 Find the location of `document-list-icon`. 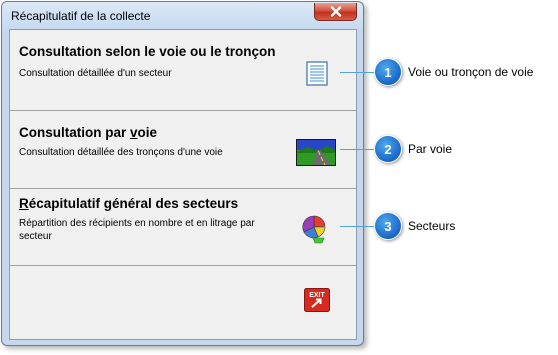

document-list-icon is located at coordinates (317, 73).